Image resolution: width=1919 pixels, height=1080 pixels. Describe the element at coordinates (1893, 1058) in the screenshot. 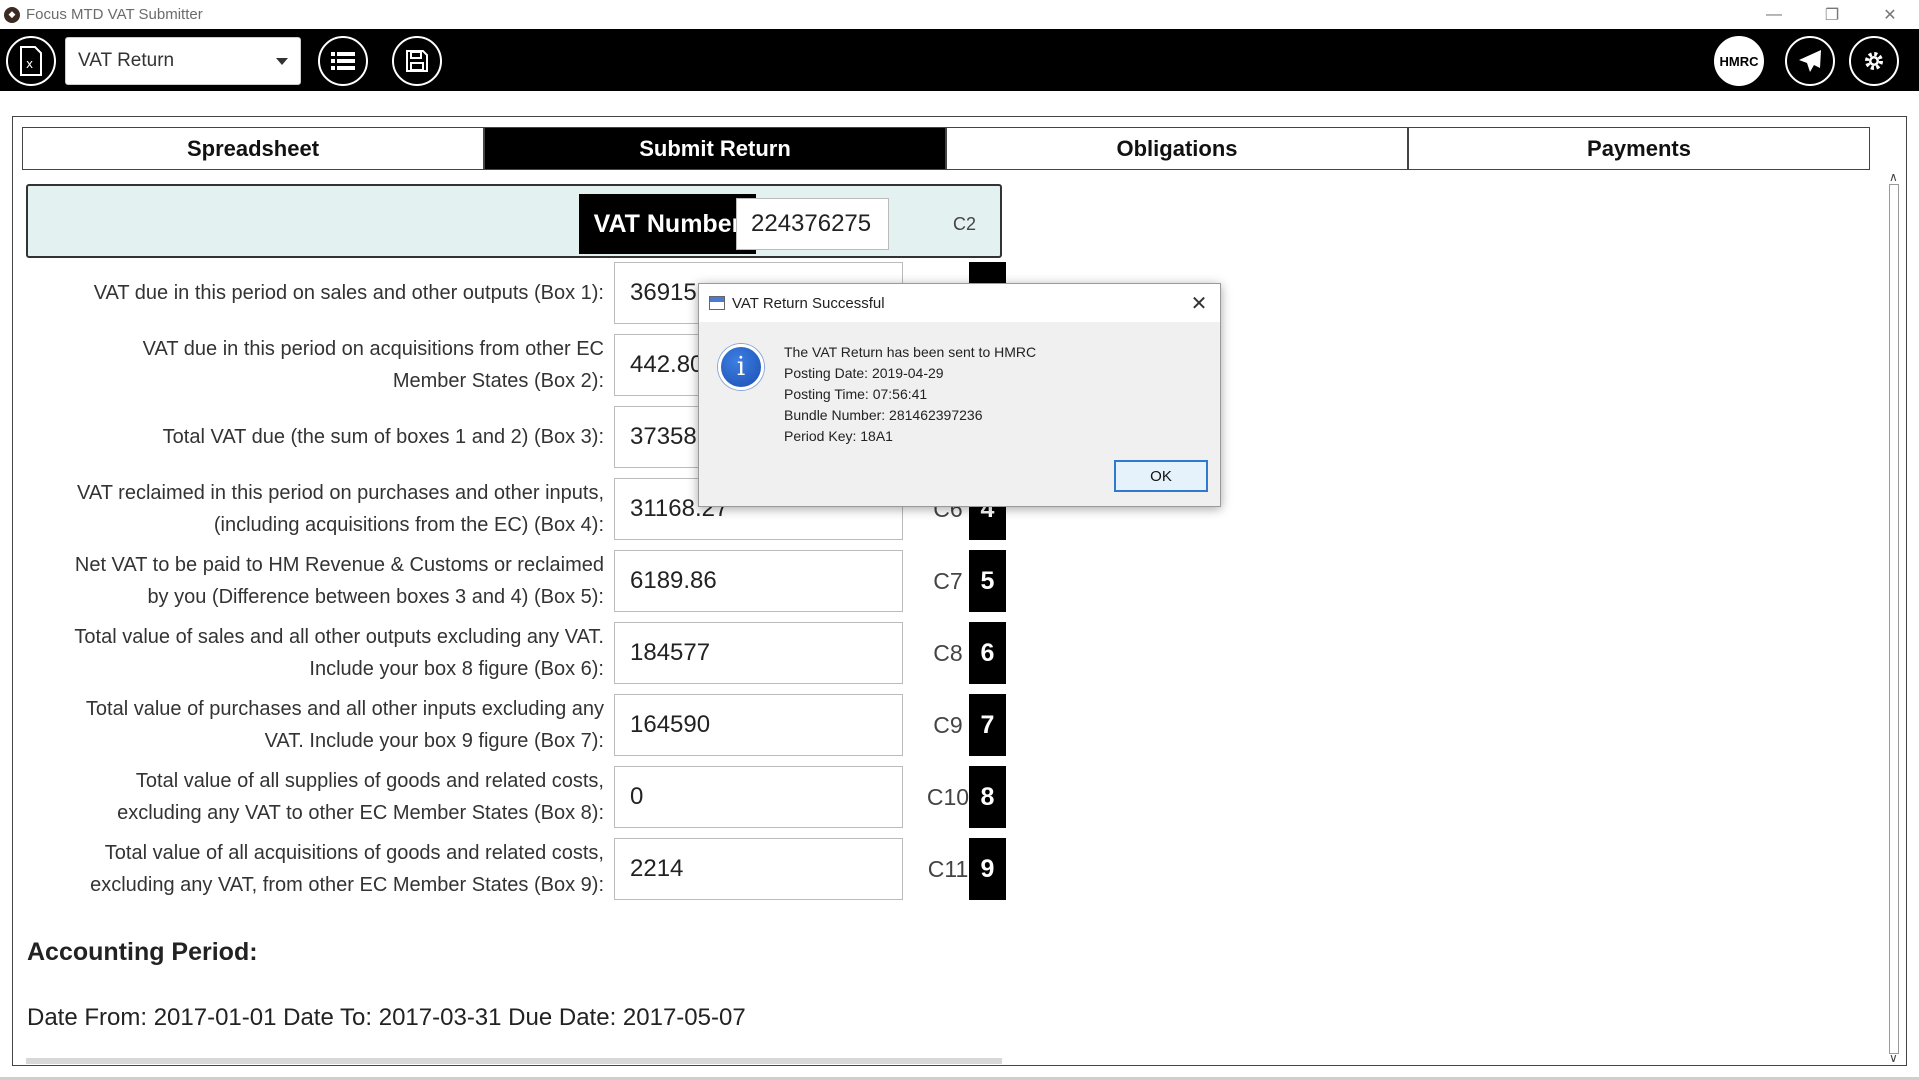

I see `scroll-down-icon: ∨` at that location.